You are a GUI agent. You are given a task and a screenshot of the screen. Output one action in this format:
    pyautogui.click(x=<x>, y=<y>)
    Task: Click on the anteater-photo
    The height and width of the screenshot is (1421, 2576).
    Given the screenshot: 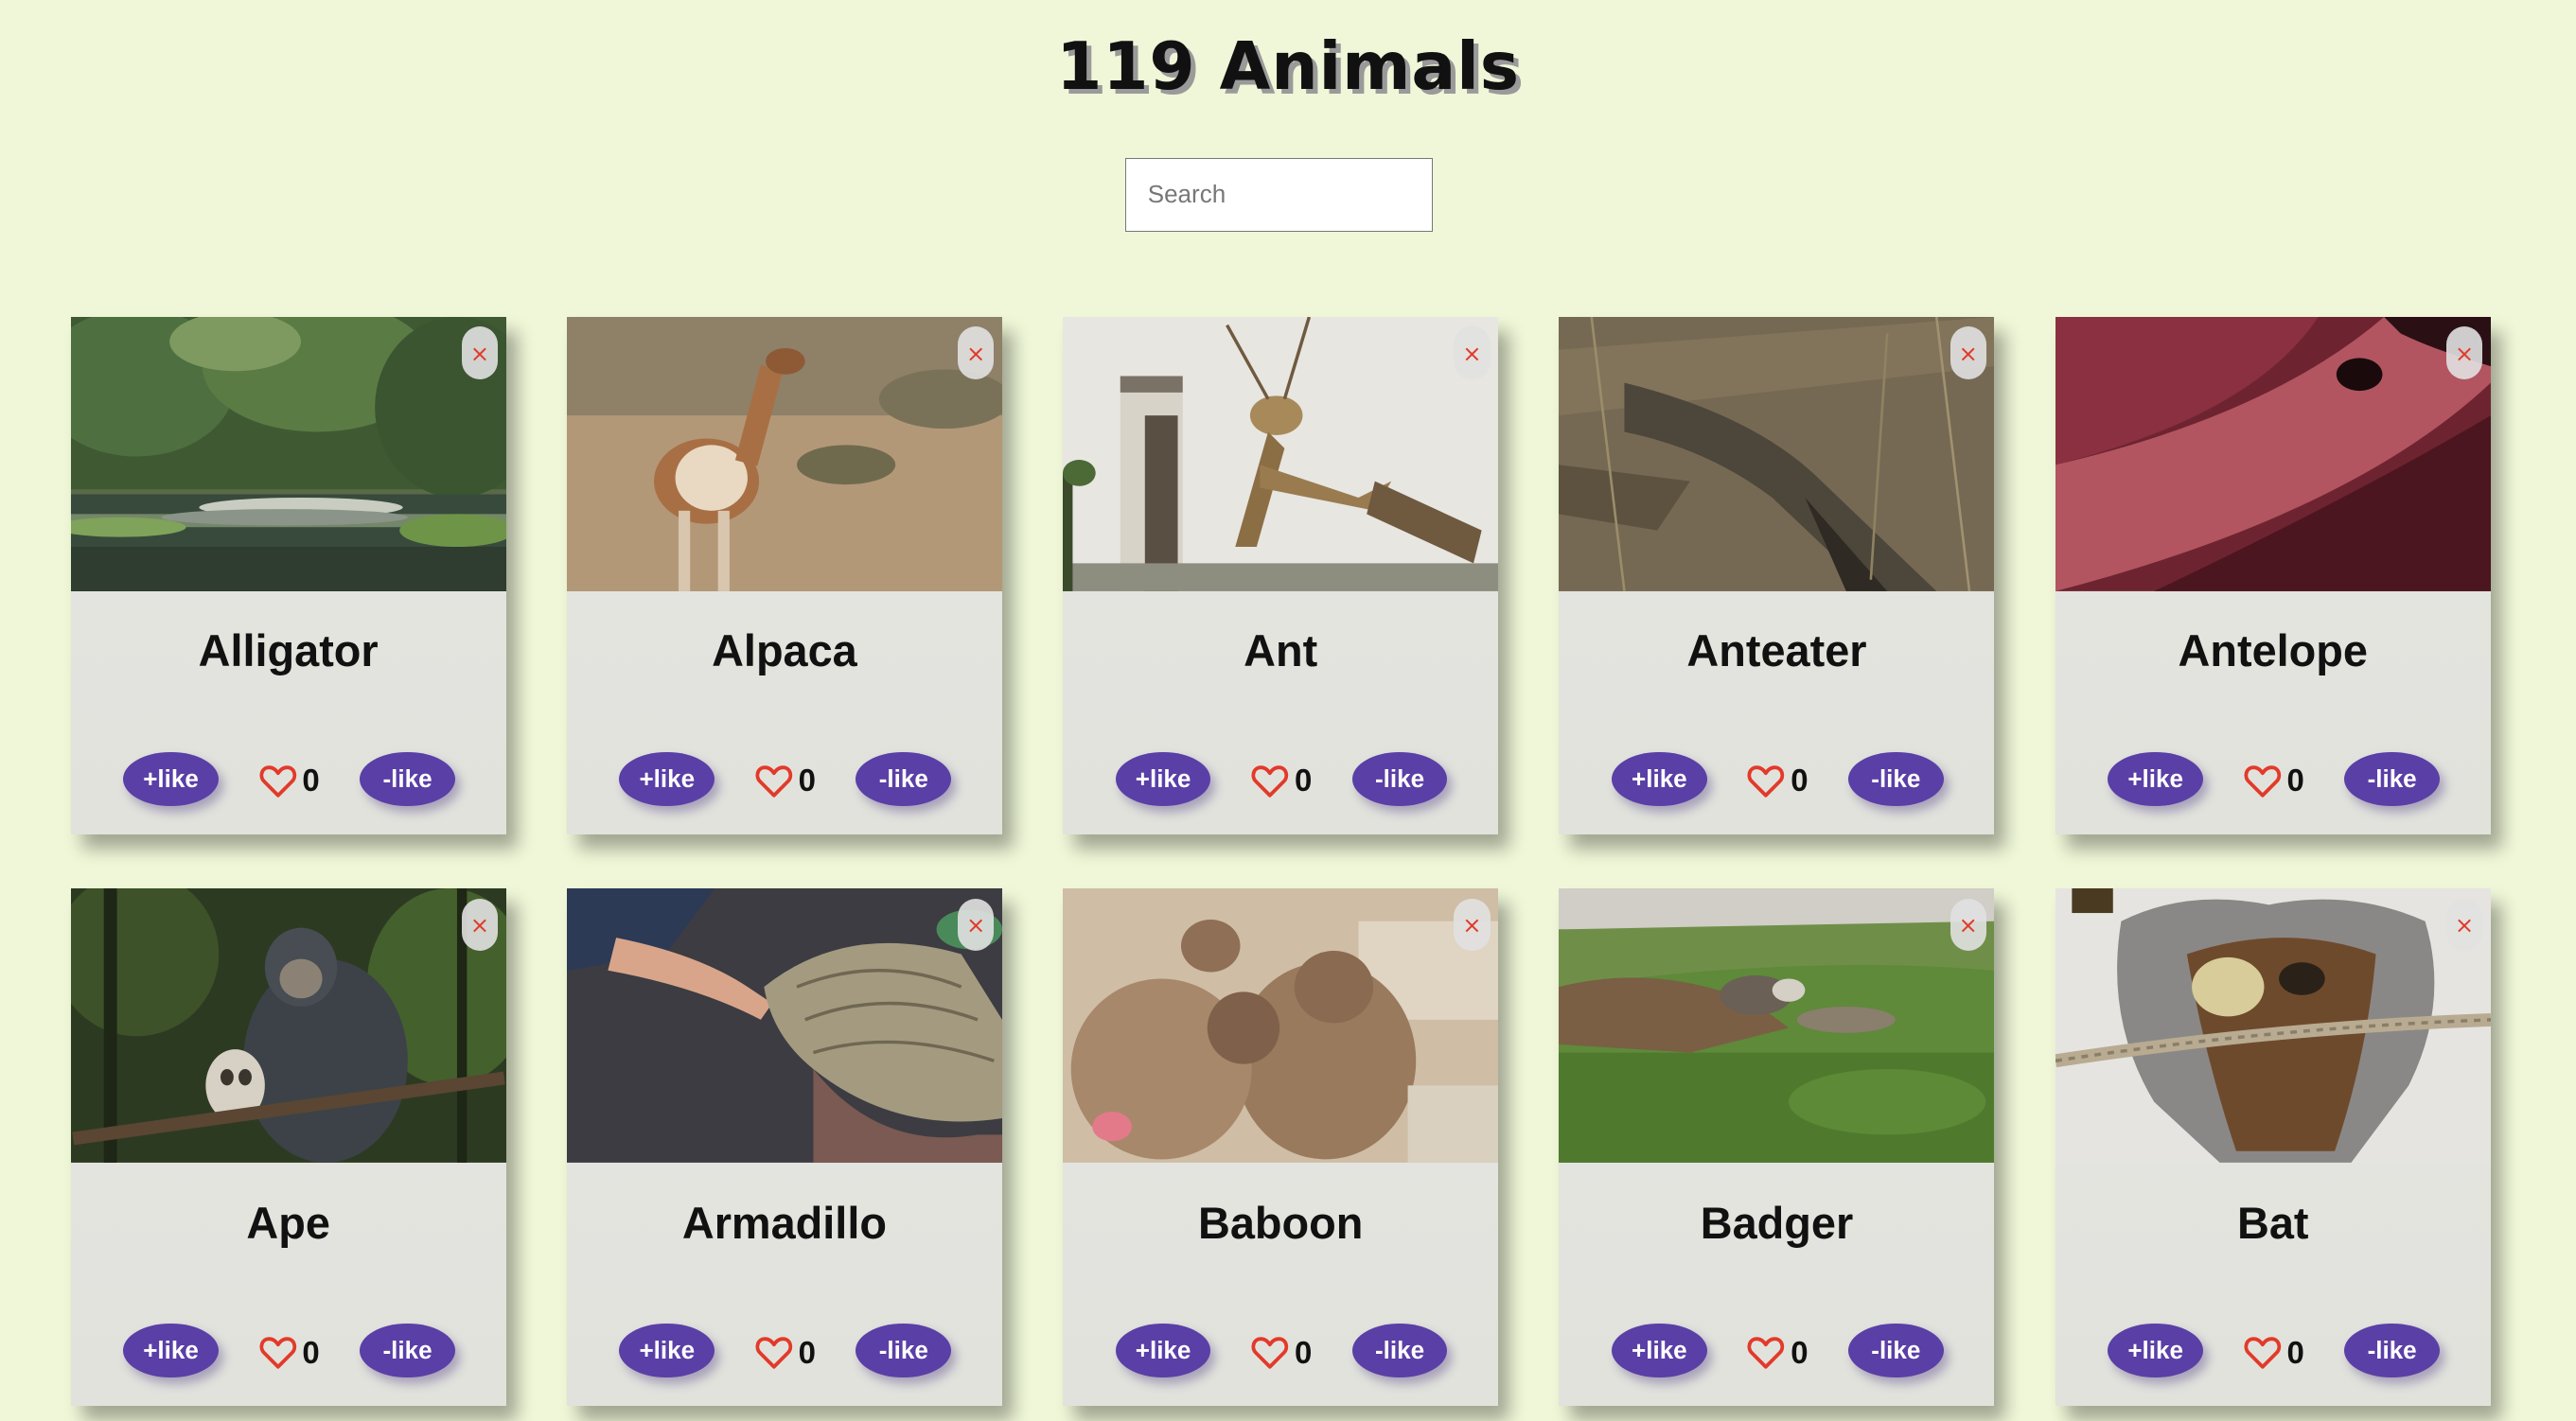 What is the action you would take?
    pyautogui.click(x=1777, y=454)
    